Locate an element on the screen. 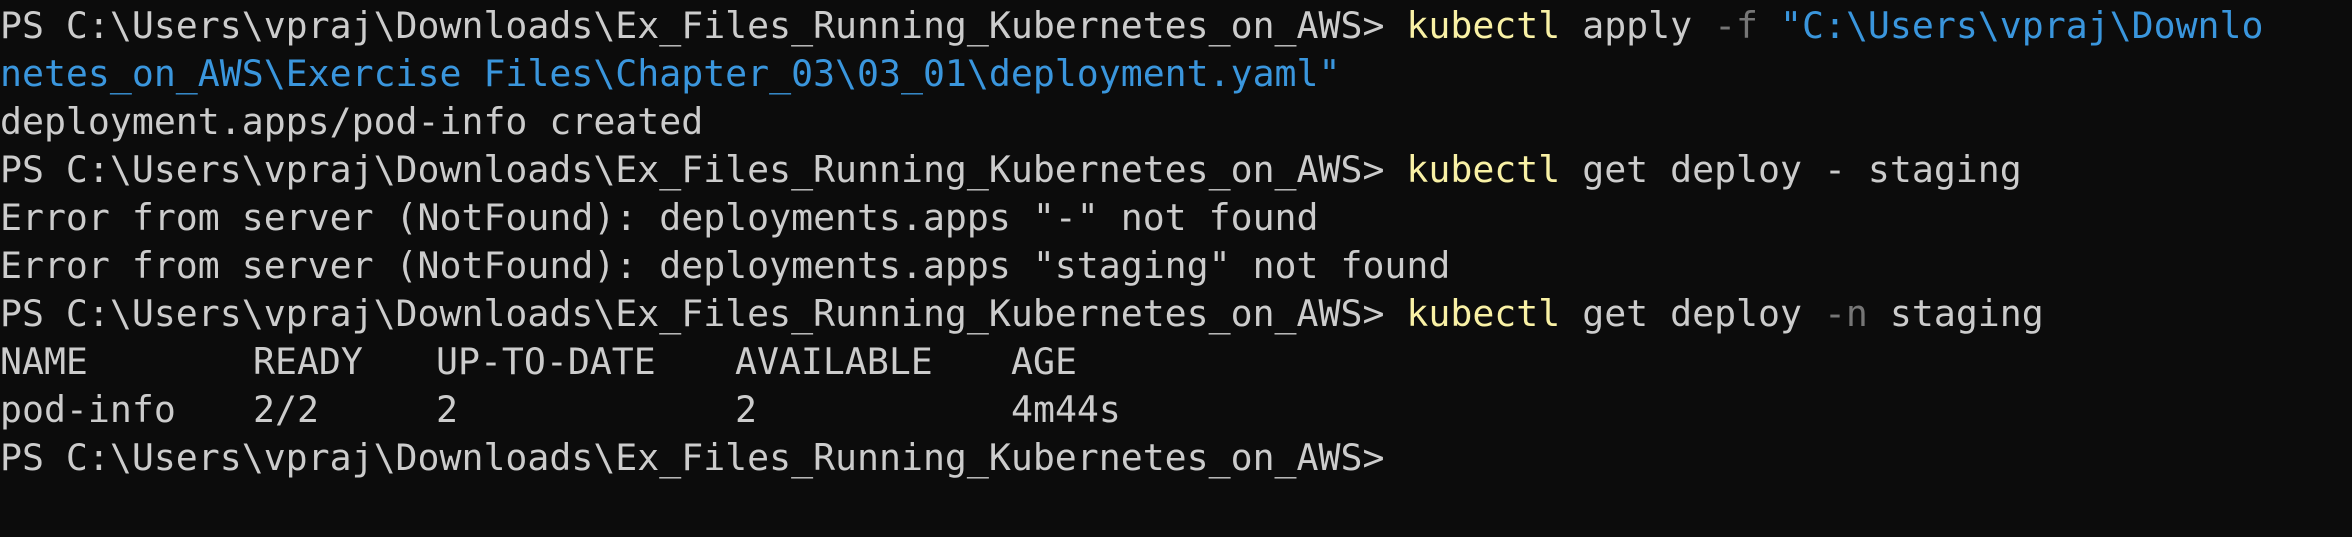 This screenshot has height=537, width=2352. table-row: pod-info 2/2 2 2 4m44s is located at coordinates (1176, 410).